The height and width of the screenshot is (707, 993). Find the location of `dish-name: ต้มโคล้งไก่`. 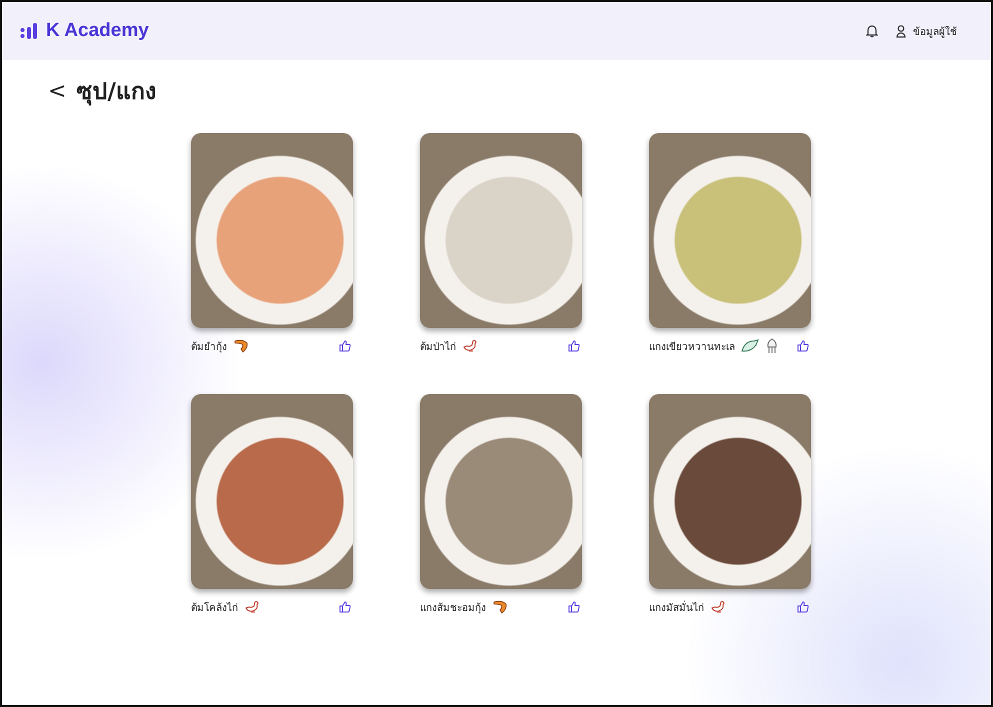

dish-name: ต้มโคล้งไก่ is located at coordinates (214, 607).